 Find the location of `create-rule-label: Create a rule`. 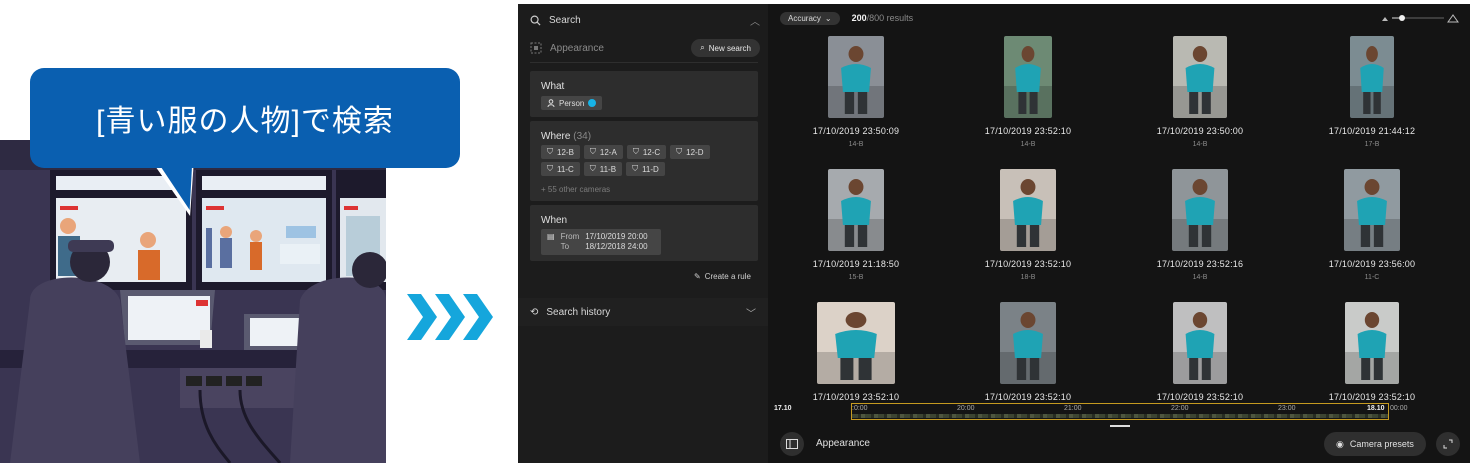

create-rule-label: Create a rule is located at coordinates (727, 276).